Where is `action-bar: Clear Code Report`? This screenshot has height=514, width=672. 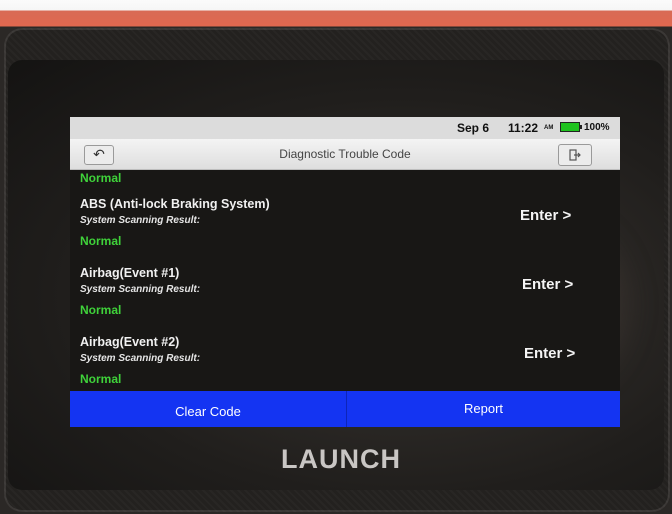
action-bar: Clear Code Report is located at coordinates (345, 409).